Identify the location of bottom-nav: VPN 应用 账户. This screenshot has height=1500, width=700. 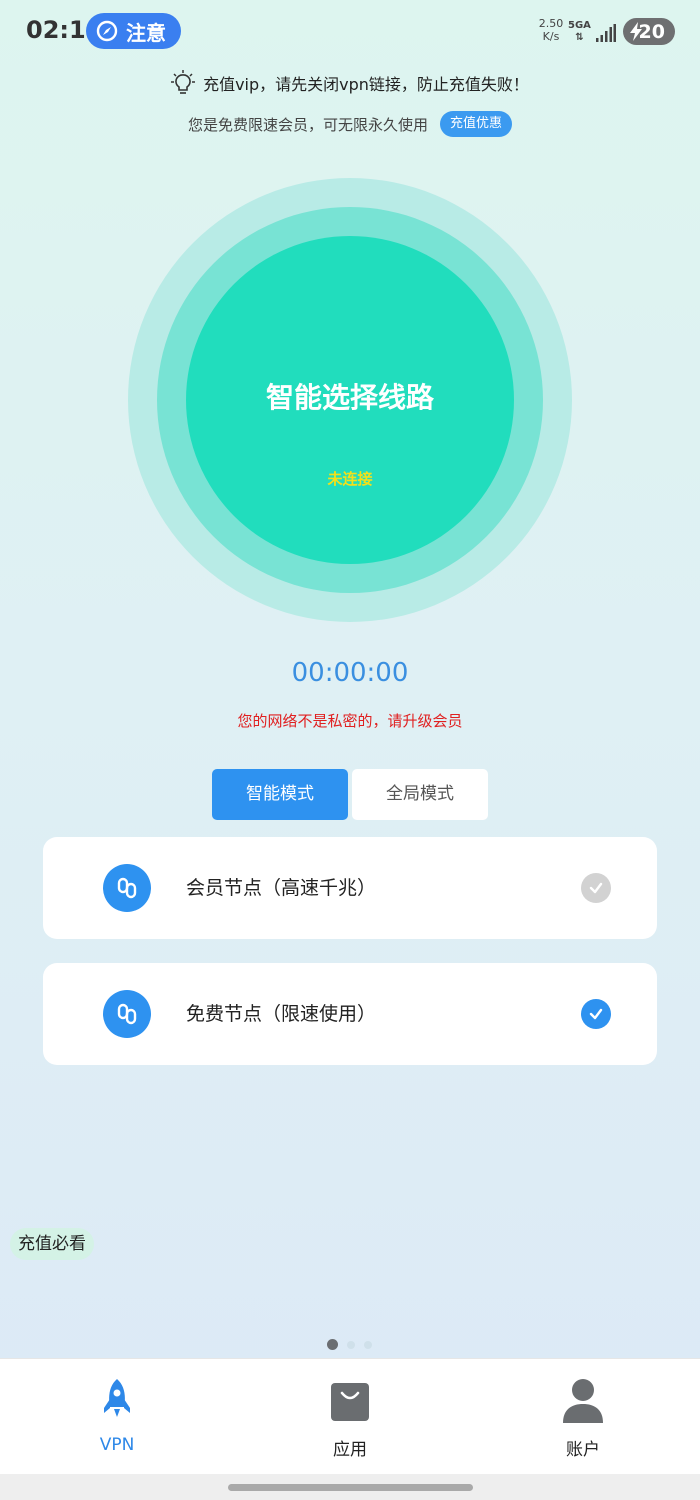
(350, 1416).